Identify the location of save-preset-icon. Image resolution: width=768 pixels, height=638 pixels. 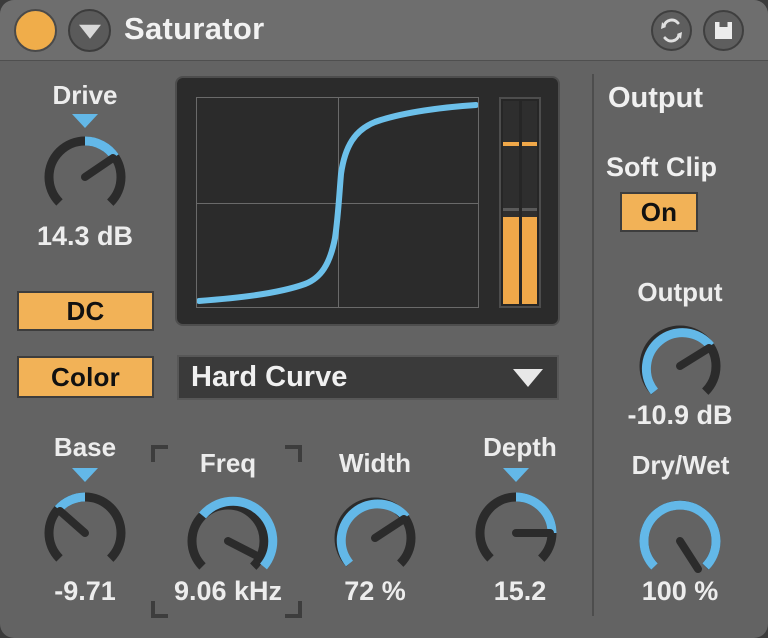
(723, 30).